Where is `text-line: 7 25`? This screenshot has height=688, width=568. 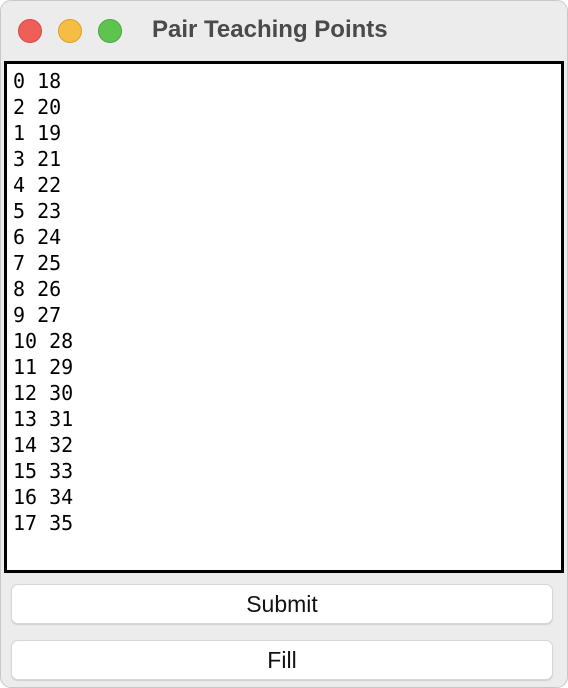
text-line: 7 25 is located at coordinates (37, 263).